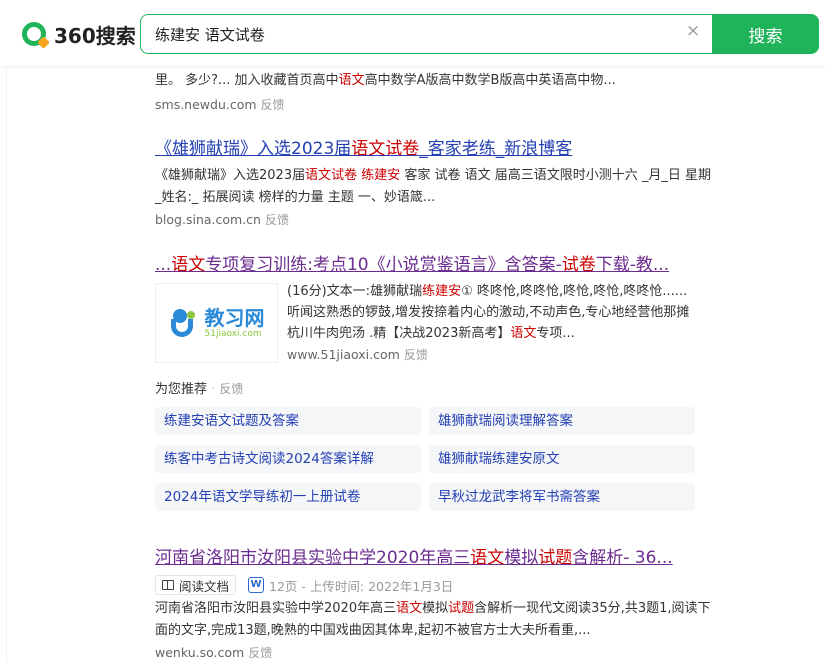 This screenshot has width=825, height=663. I want to click on result-thumbnail: 教习网 51jiaoxi.com, so click(216, 323).